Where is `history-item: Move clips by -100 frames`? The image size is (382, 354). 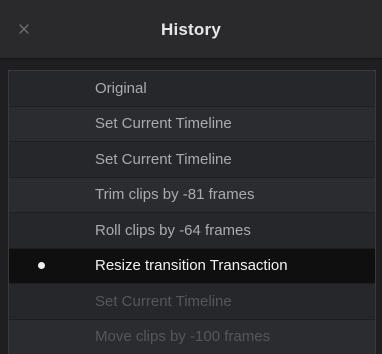
history-item: Move clips by -100 frames is located at coordinates (192, 336).